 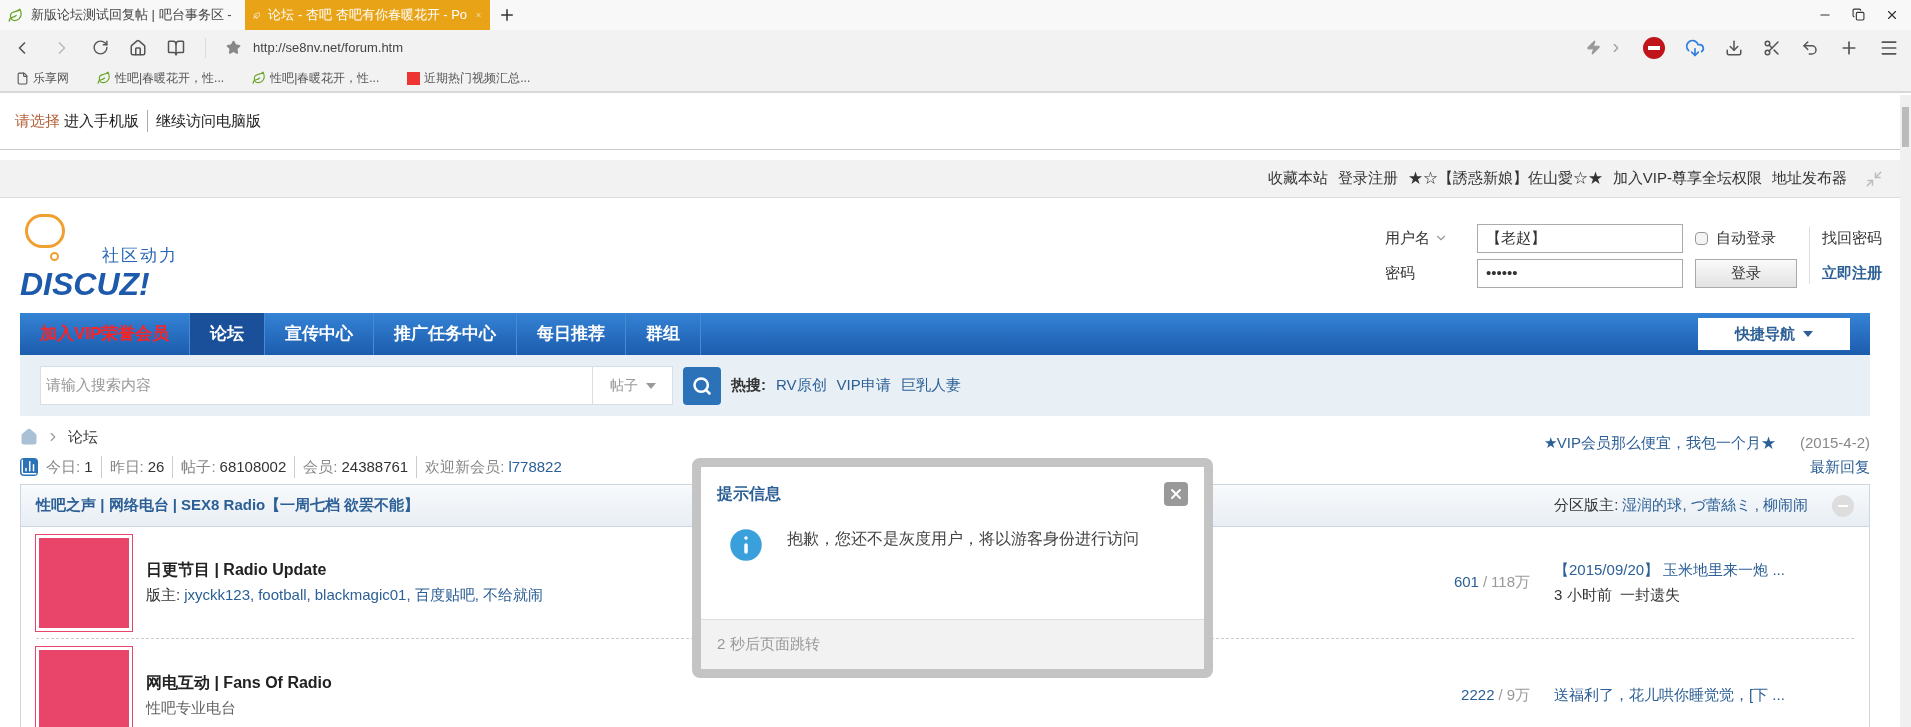 What do you see at coordinates (1772, 47) in the screenshot?
I see `scissors-icon` at bounding box center [1772, 47].